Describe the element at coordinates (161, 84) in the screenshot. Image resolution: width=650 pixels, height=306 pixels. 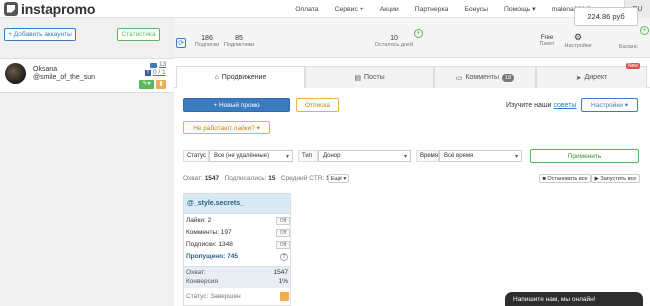
I see `delete-account-button: ▮` at that location.